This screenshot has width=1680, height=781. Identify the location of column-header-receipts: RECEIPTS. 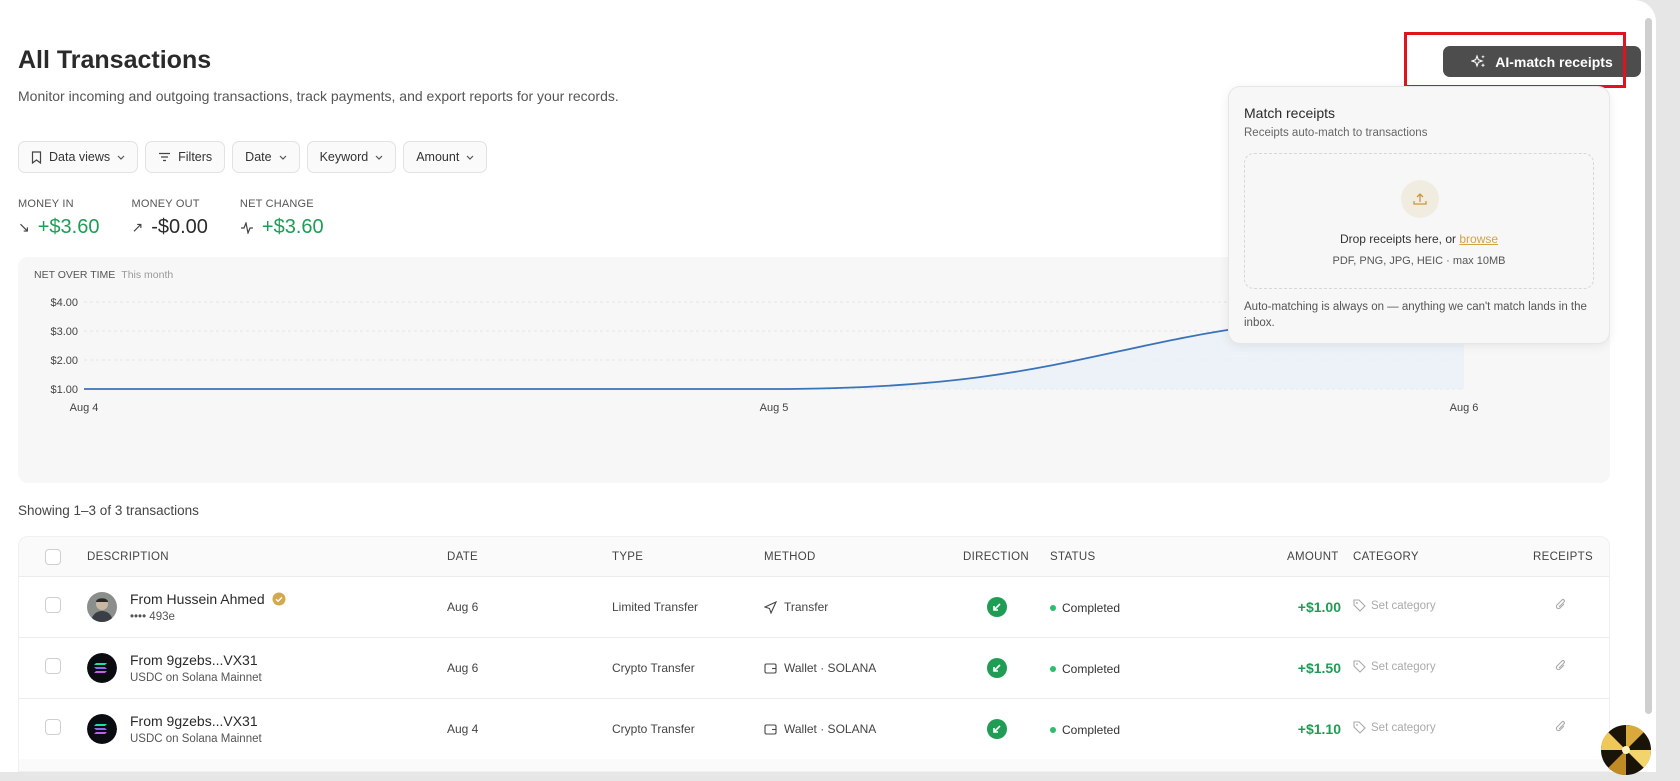
(1563, 557).